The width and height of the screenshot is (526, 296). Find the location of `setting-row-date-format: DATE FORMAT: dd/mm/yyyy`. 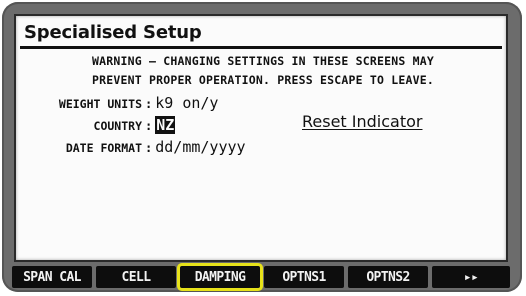

setting-row-date-format: DATE FORMAT: dd/mm/yyyy is located at coordinates (131, 146).